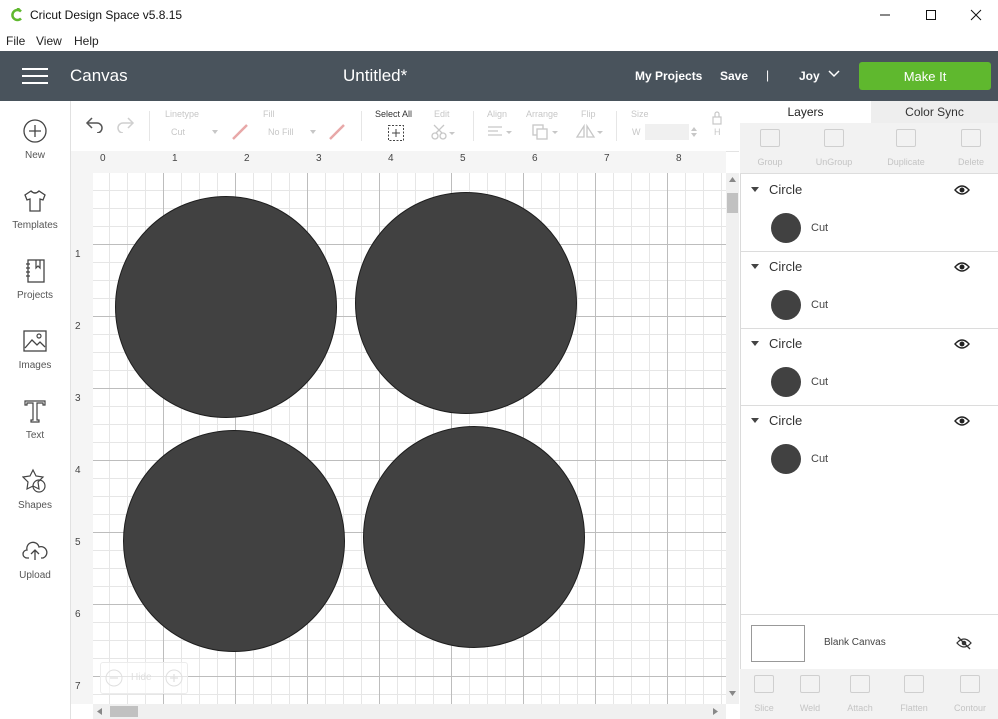 This screenshot has height=719, width=998. I want to click on hamburger-menu-icon, so click(35, 76).